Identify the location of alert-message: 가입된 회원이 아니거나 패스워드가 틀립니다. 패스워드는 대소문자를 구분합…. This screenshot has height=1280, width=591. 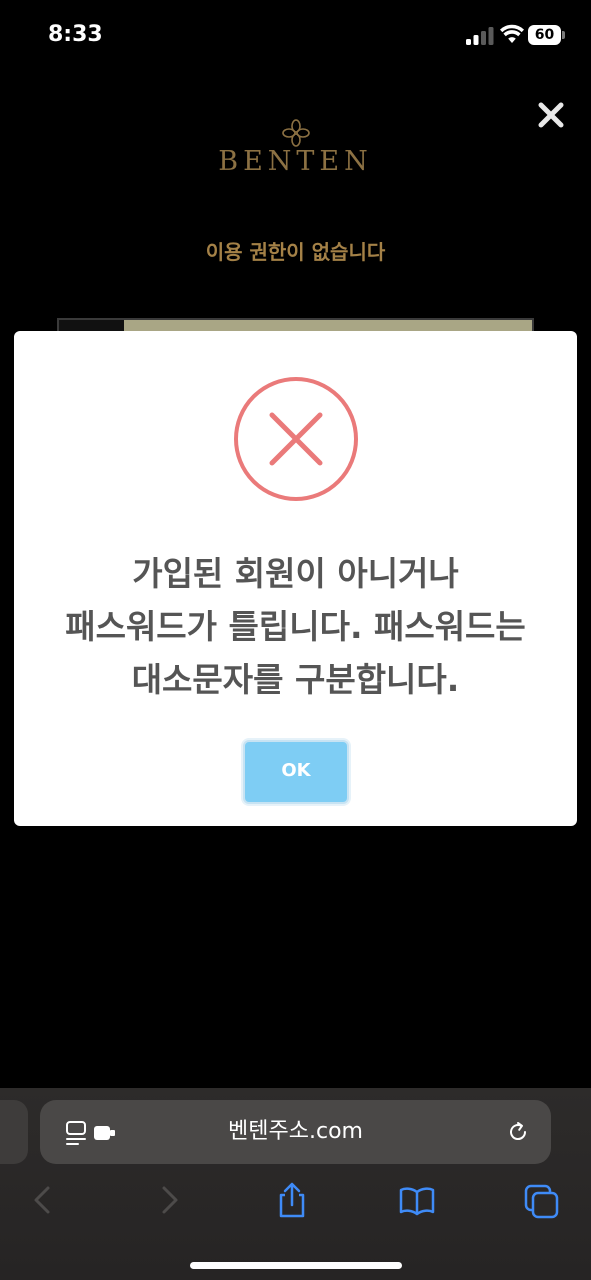
(295, 626).